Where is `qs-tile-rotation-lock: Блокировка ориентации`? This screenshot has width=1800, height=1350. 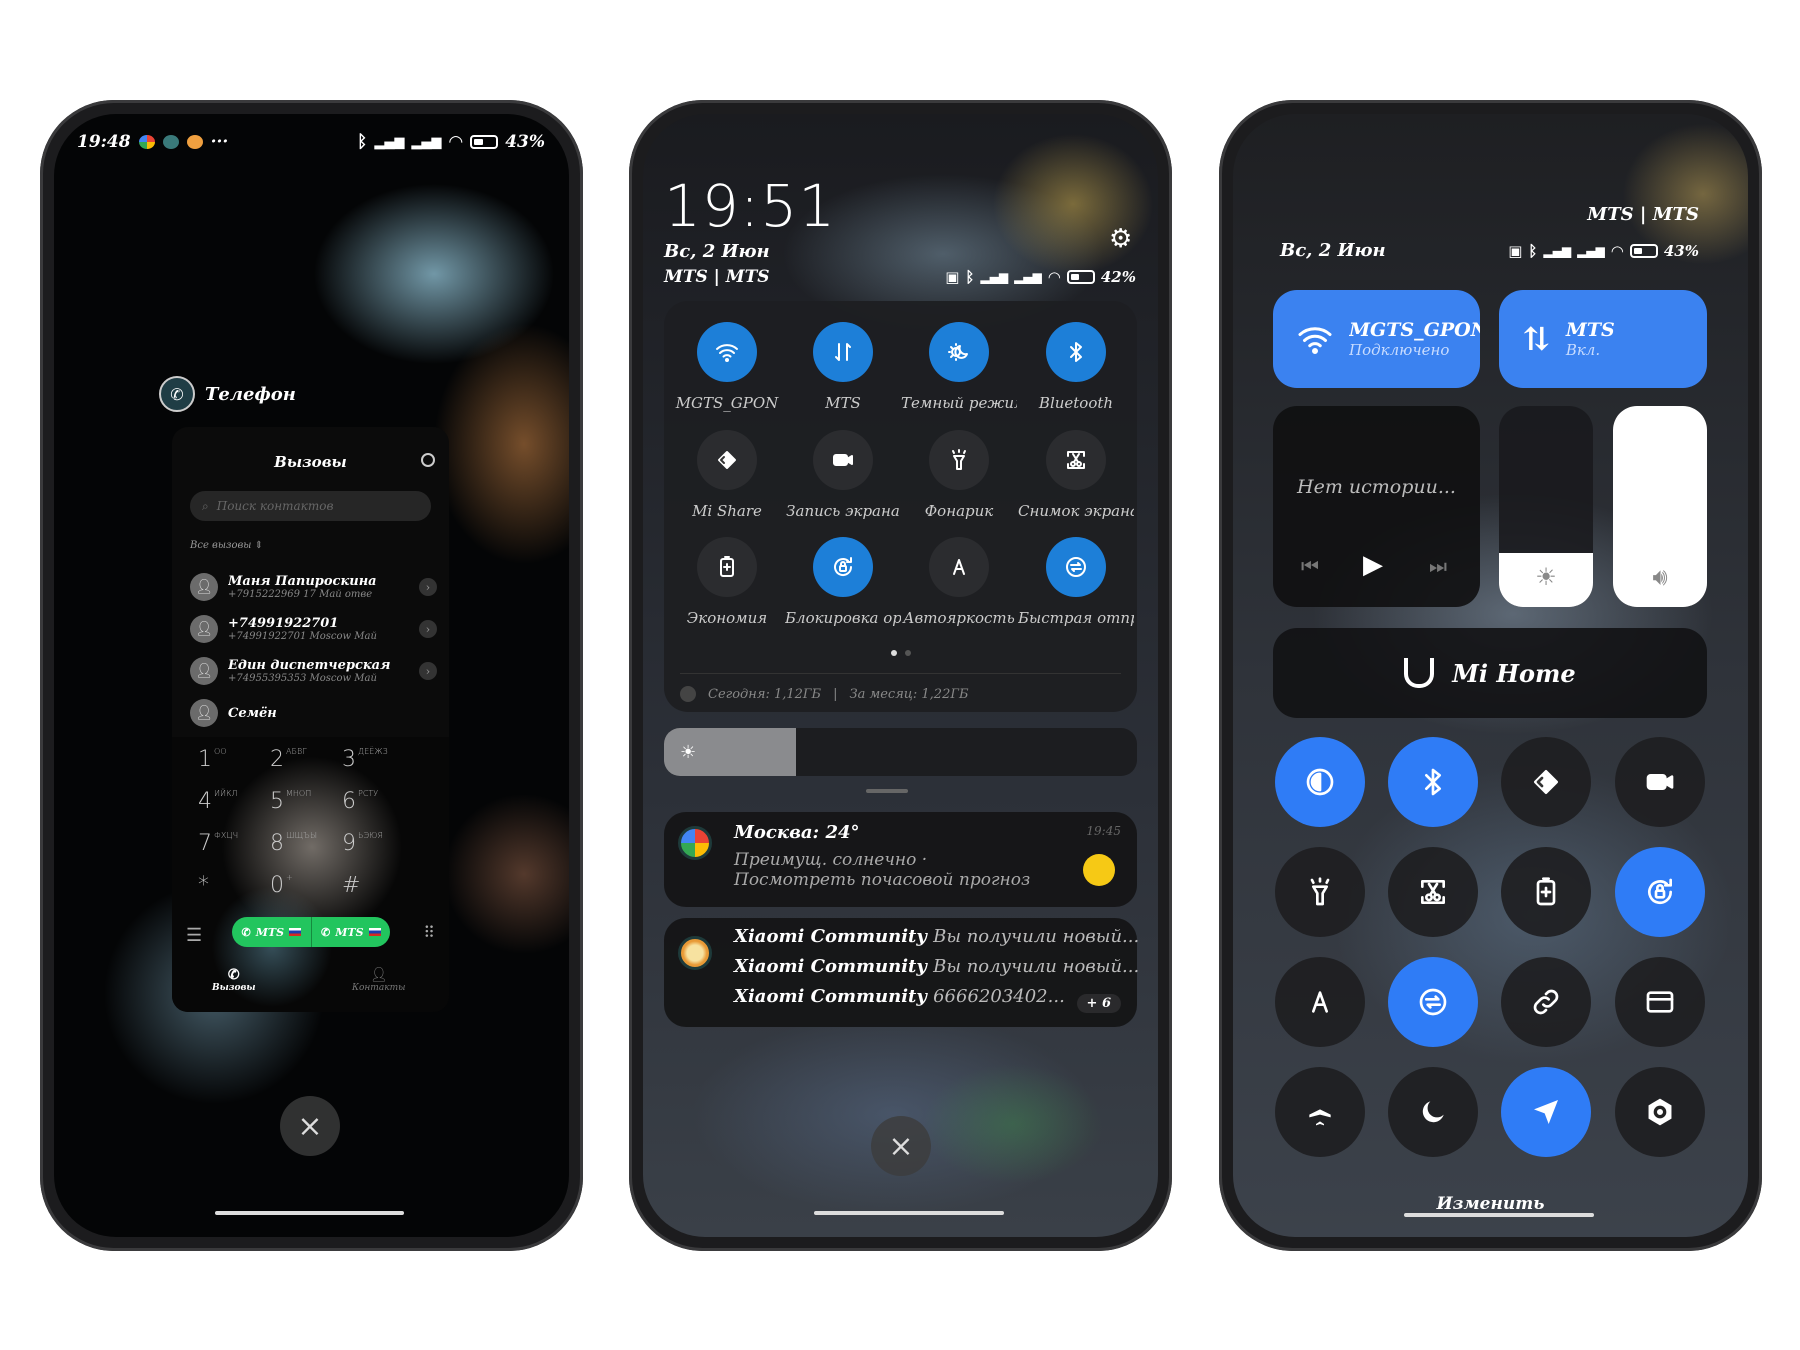
qs-tile-rotation-lock: Блокировка ориентации is located at coordinates (843, 582).